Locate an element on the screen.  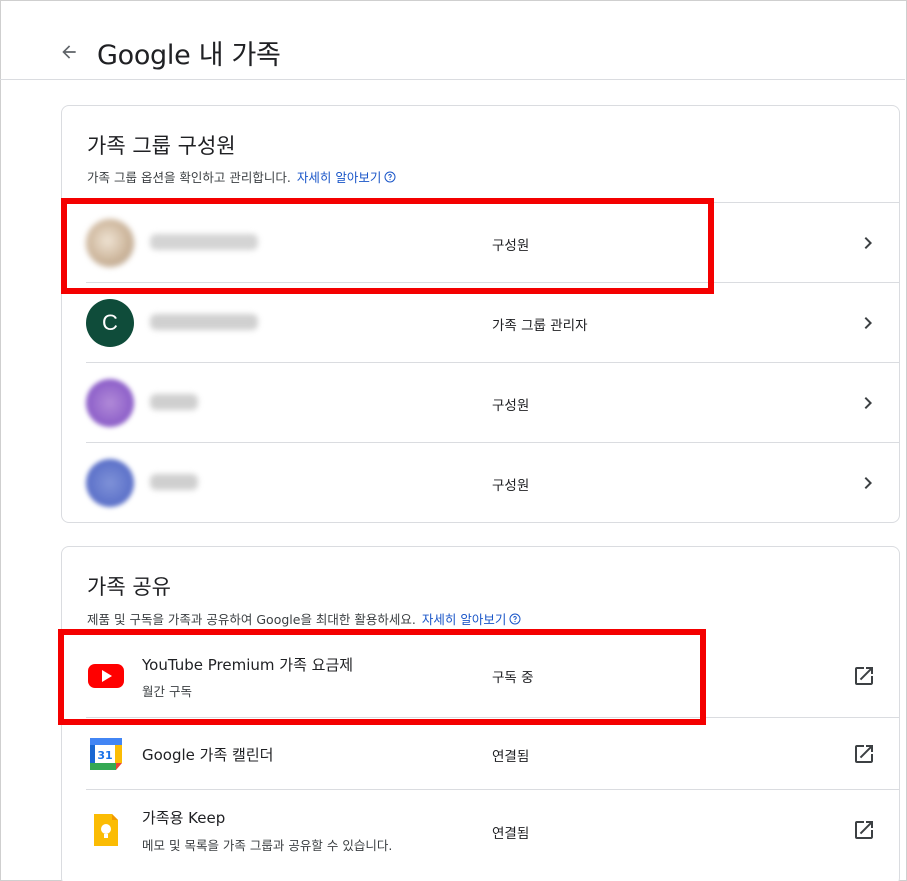
members-learn-more-link: 자세히 알아보기 is located at coordinates (346, 176).